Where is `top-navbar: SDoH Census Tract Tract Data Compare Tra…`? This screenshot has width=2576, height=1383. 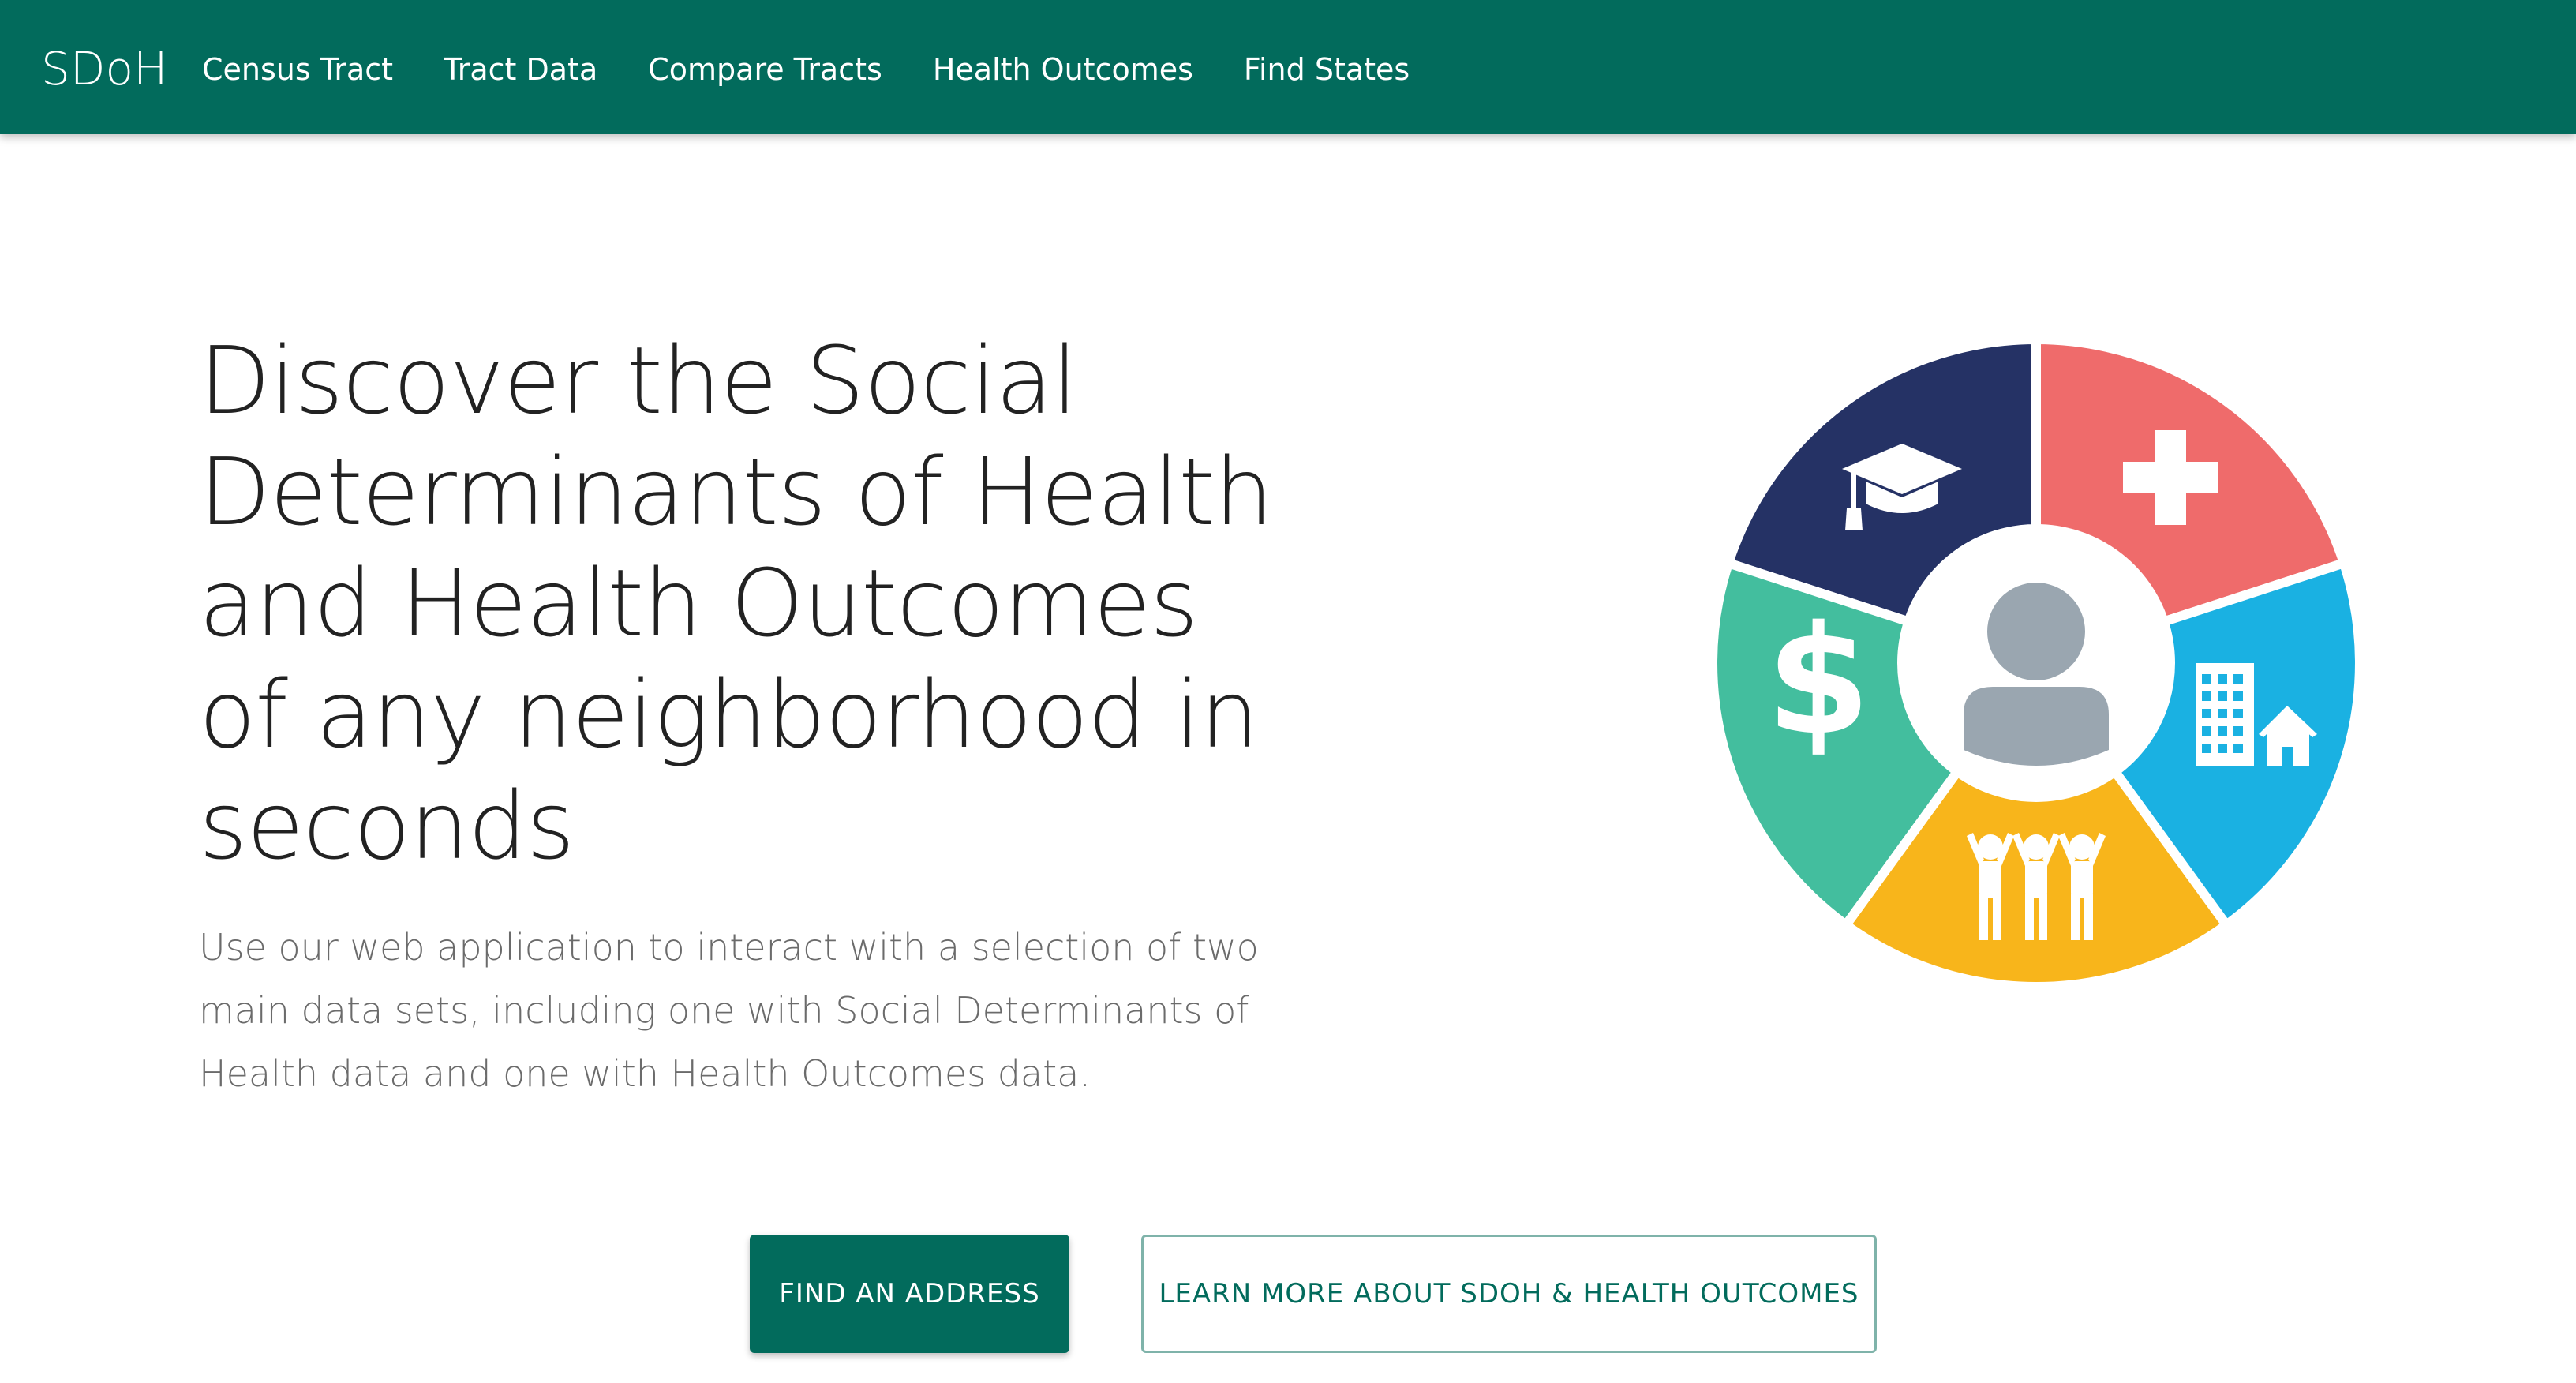 top-navbar: SDoH Census Tract Tract Data Compare Tra… is located at coordinates (1288, 67).